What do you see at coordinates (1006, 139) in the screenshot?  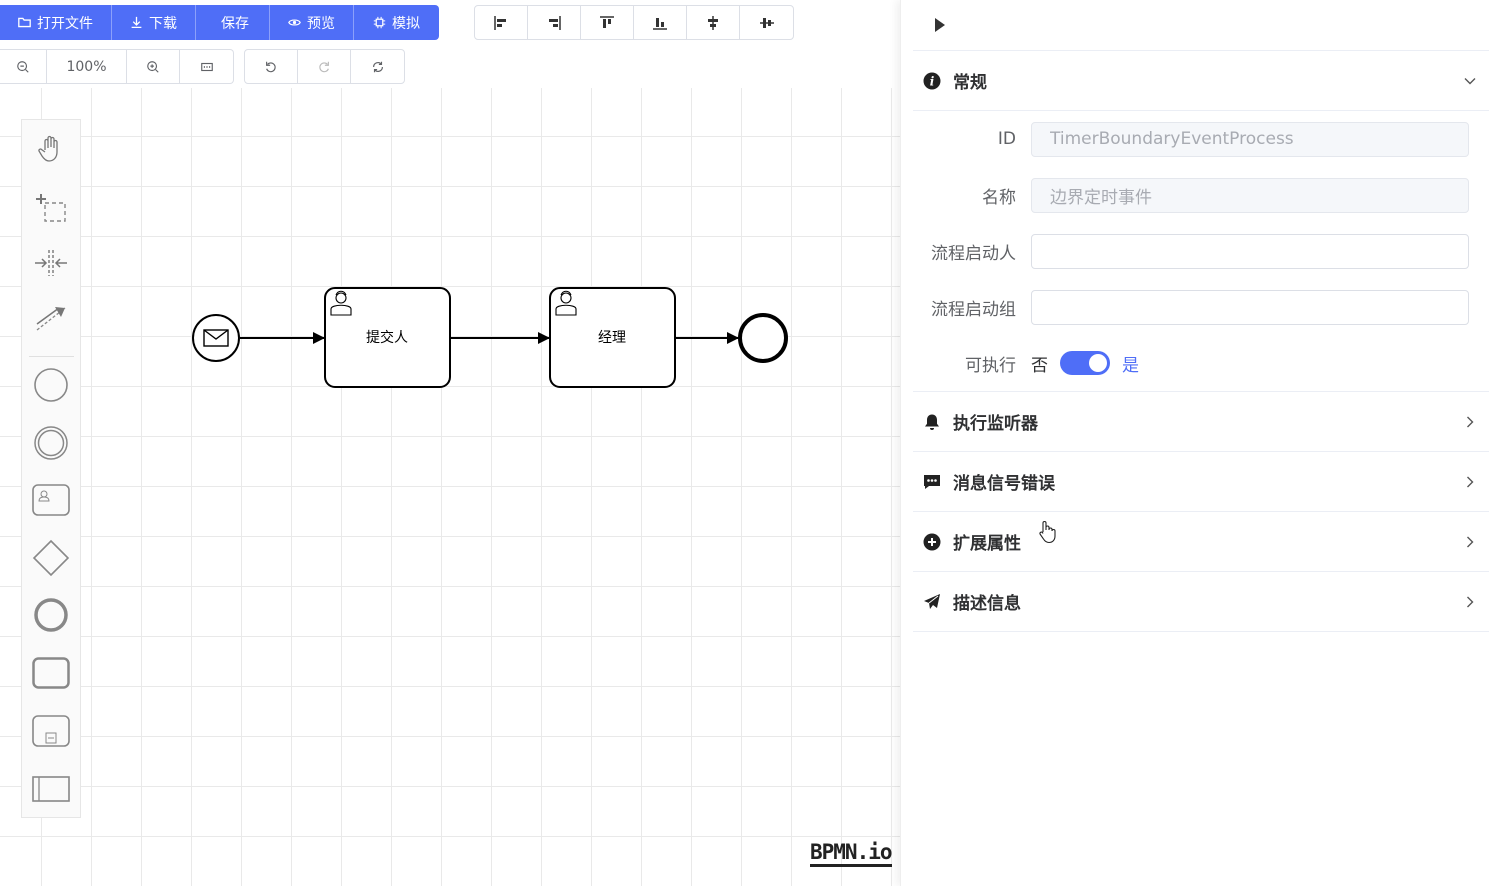 I see `id-label: ID` at bounding box center [1006, 139].